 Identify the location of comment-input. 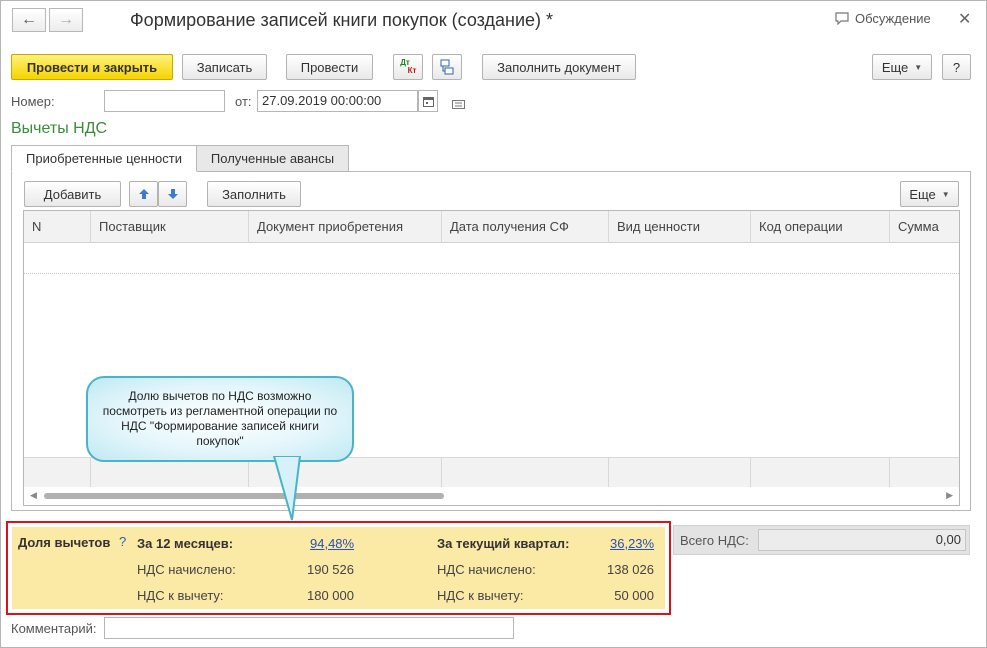
(309, 628).